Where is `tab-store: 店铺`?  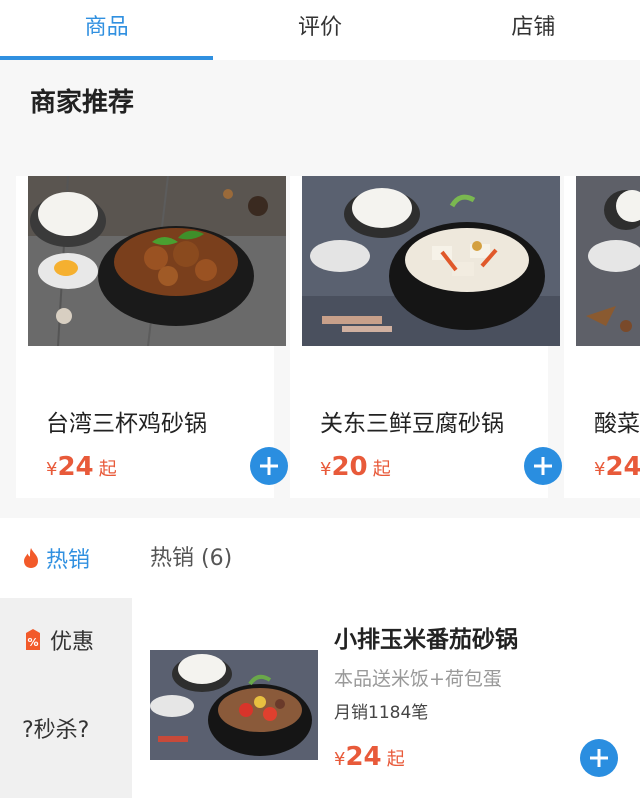 tab-store: 店铺 is located at coordinates (533, 30).